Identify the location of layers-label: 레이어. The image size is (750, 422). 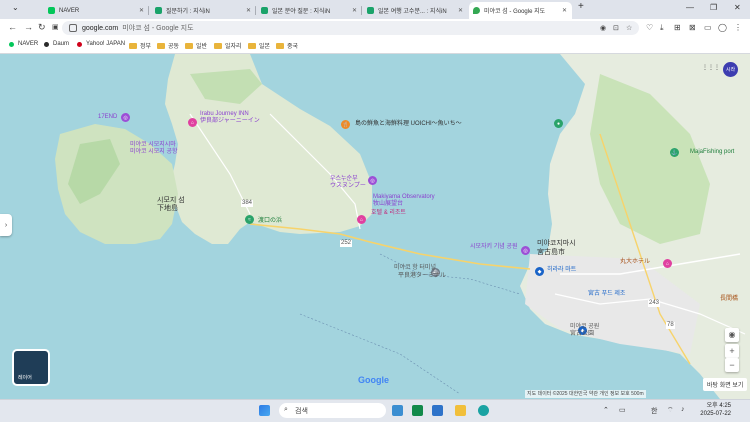
(25, 378).